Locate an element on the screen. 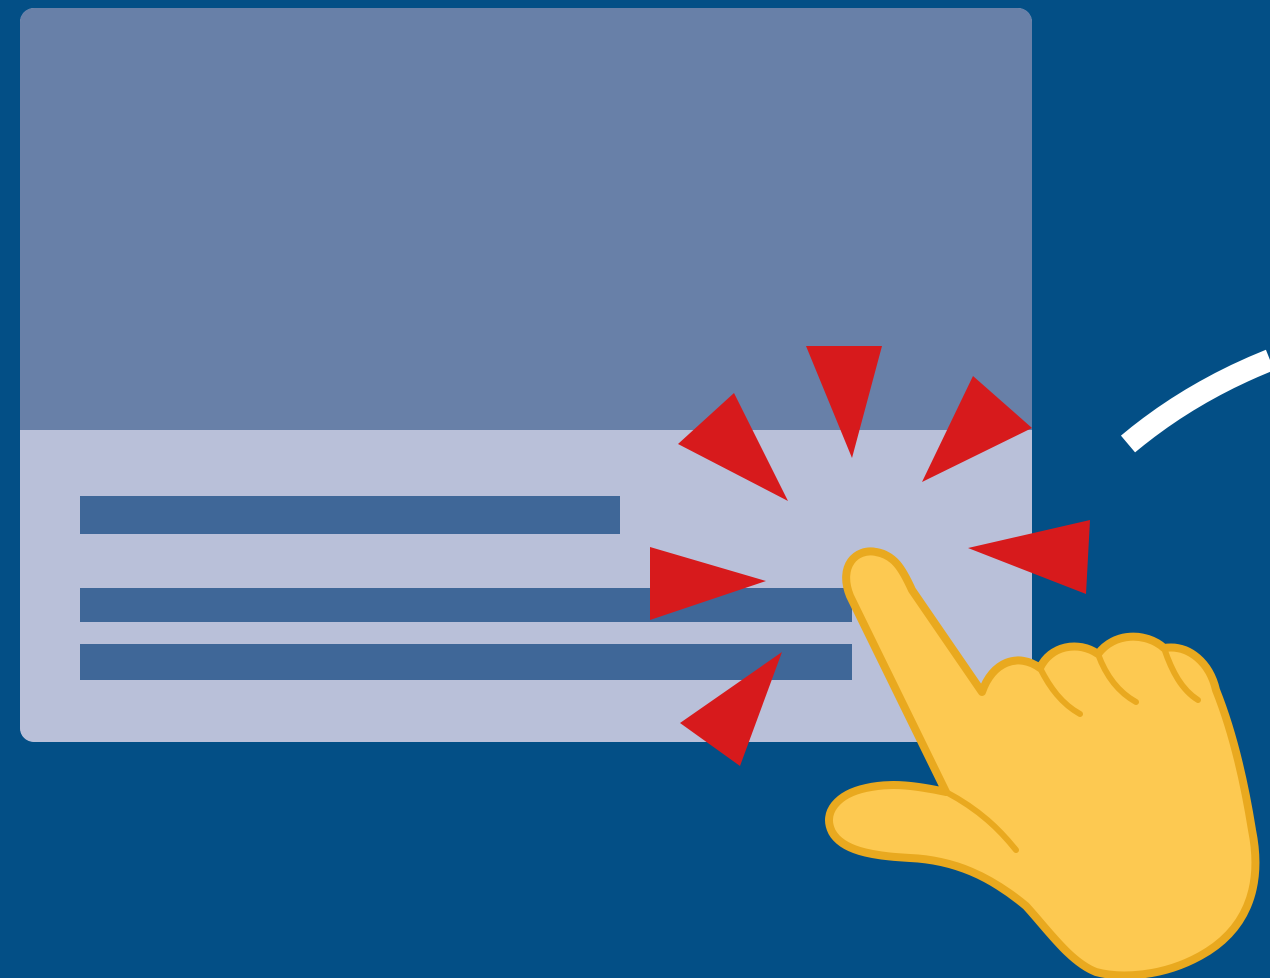 The image size is (1270, 978). swipe-arc-icon is located at coordinates (1195, 401).